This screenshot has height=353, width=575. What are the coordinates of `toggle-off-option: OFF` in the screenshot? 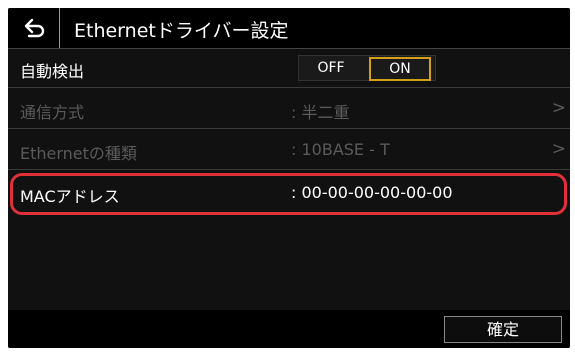 It's located at (331, 68).